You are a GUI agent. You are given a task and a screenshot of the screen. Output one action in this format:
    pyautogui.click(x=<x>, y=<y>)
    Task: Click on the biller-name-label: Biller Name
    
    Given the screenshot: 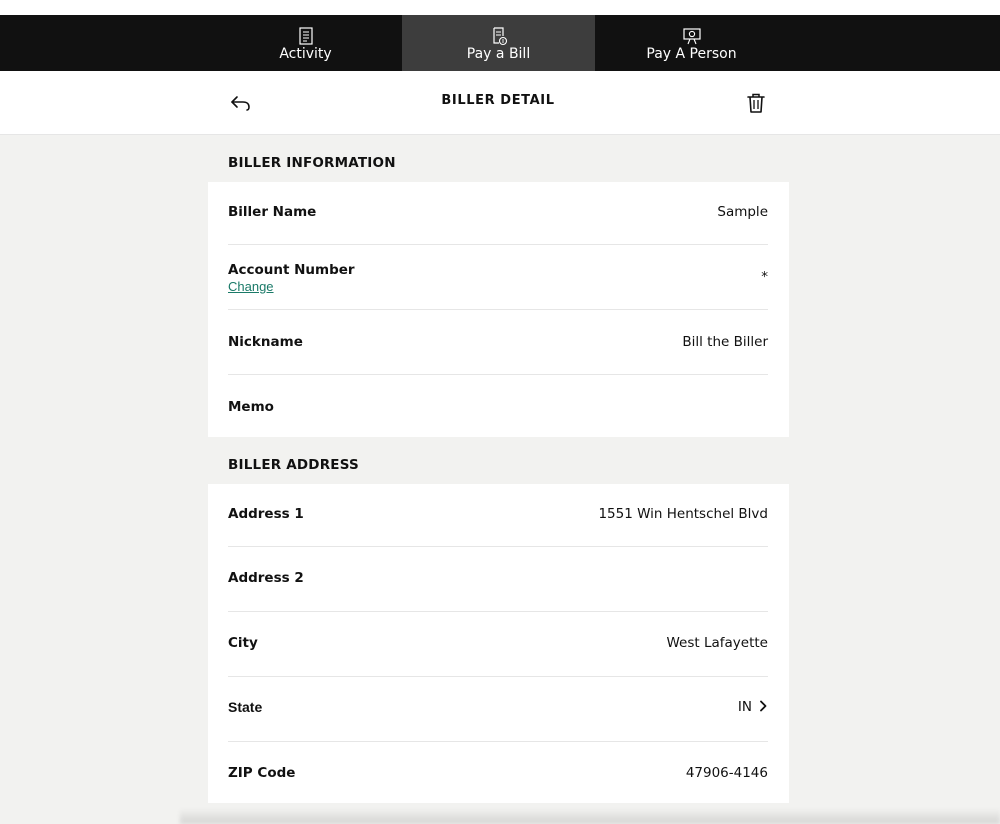 What is the action you would take?
    pyautogui.click(x=272, y=212)
    